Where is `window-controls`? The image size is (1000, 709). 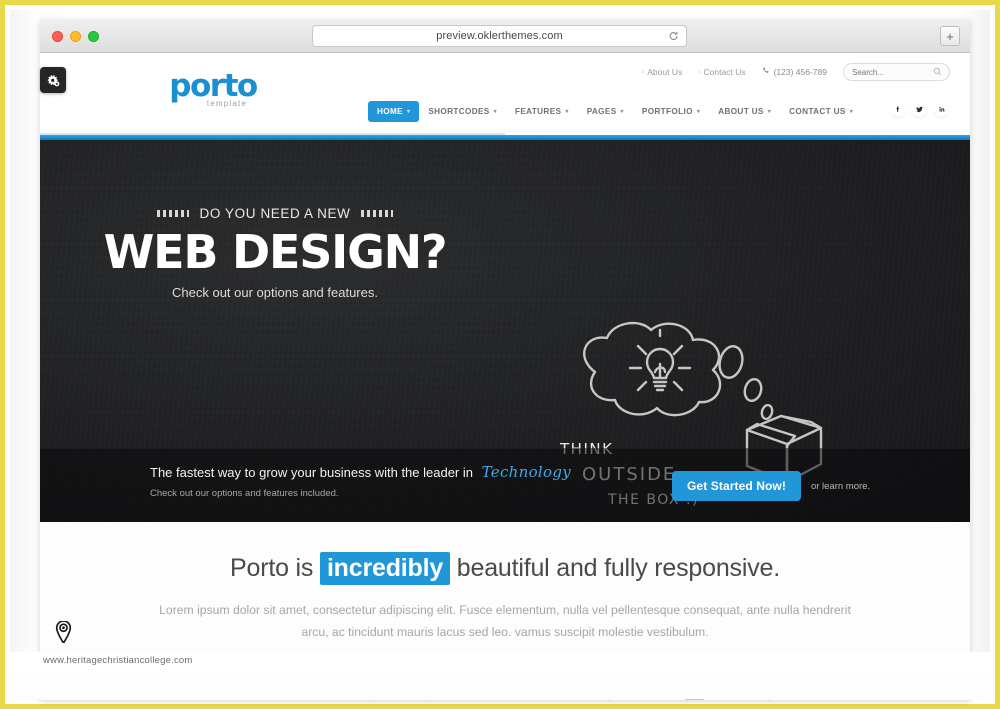
window-controls is located at coordinates (75, 36).